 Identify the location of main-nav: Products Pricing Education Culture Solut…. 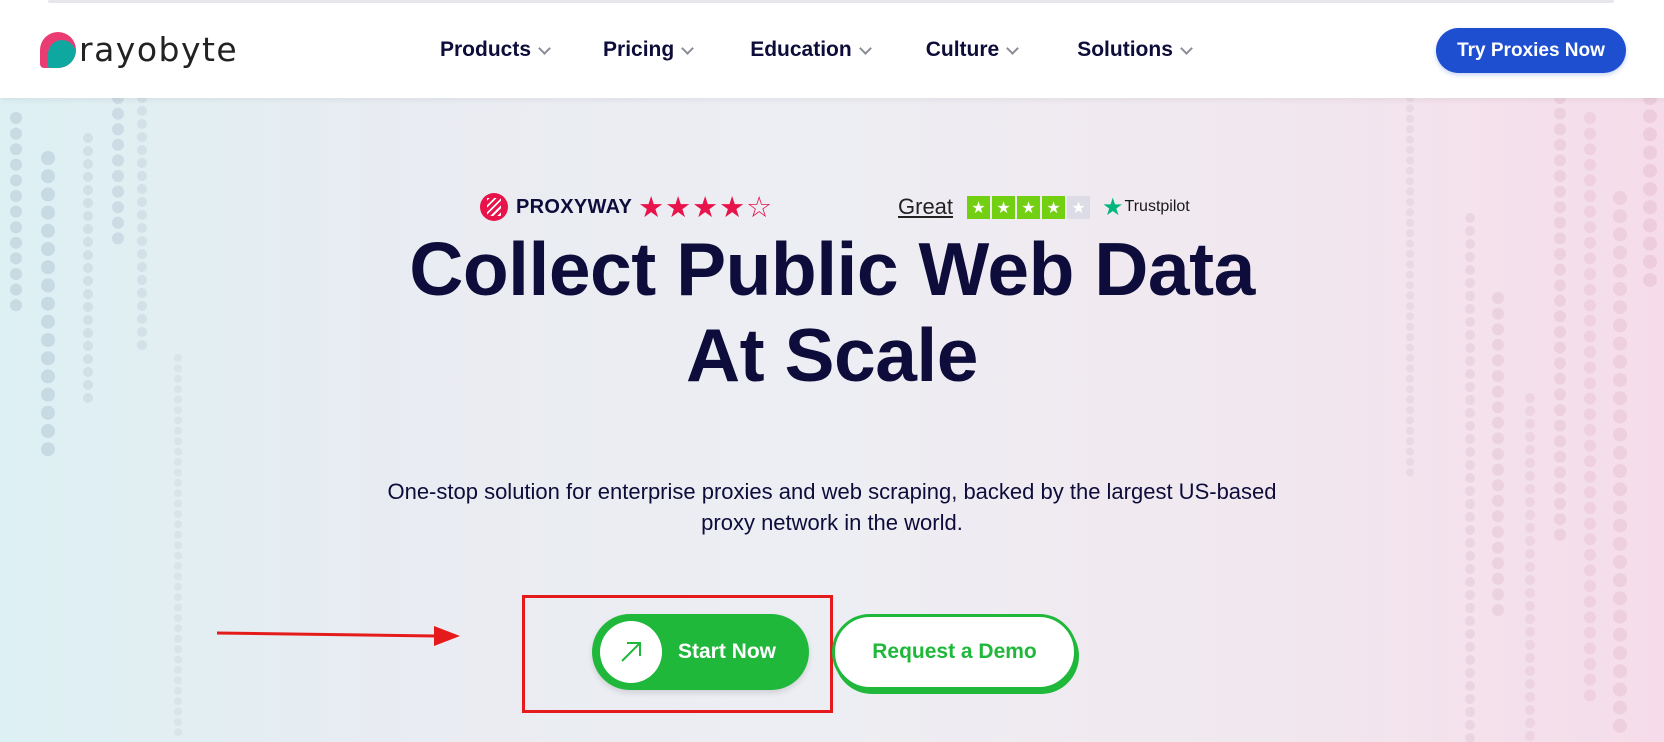
(837, 50).